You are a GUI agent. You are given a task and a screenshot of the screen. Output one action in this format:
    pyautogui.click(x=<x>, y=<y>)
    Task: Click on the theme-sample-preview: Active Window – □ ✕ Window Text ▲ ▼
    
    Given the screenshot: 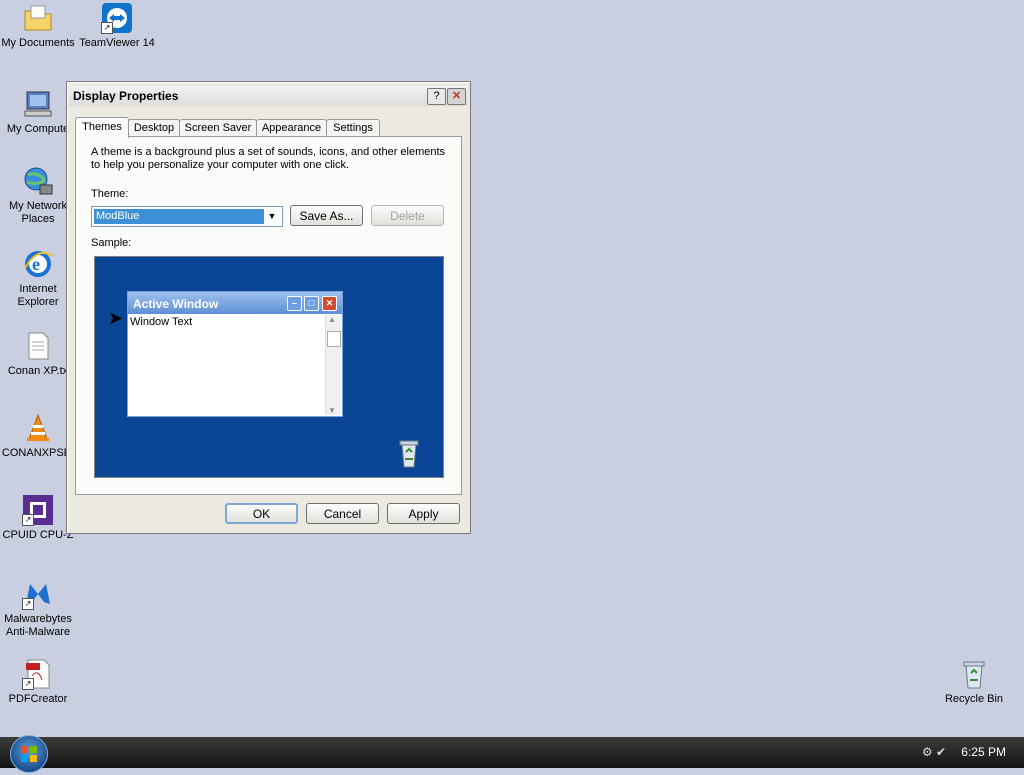 What is the action you would take?
    pyautogui.click(x=269, y=367)
    